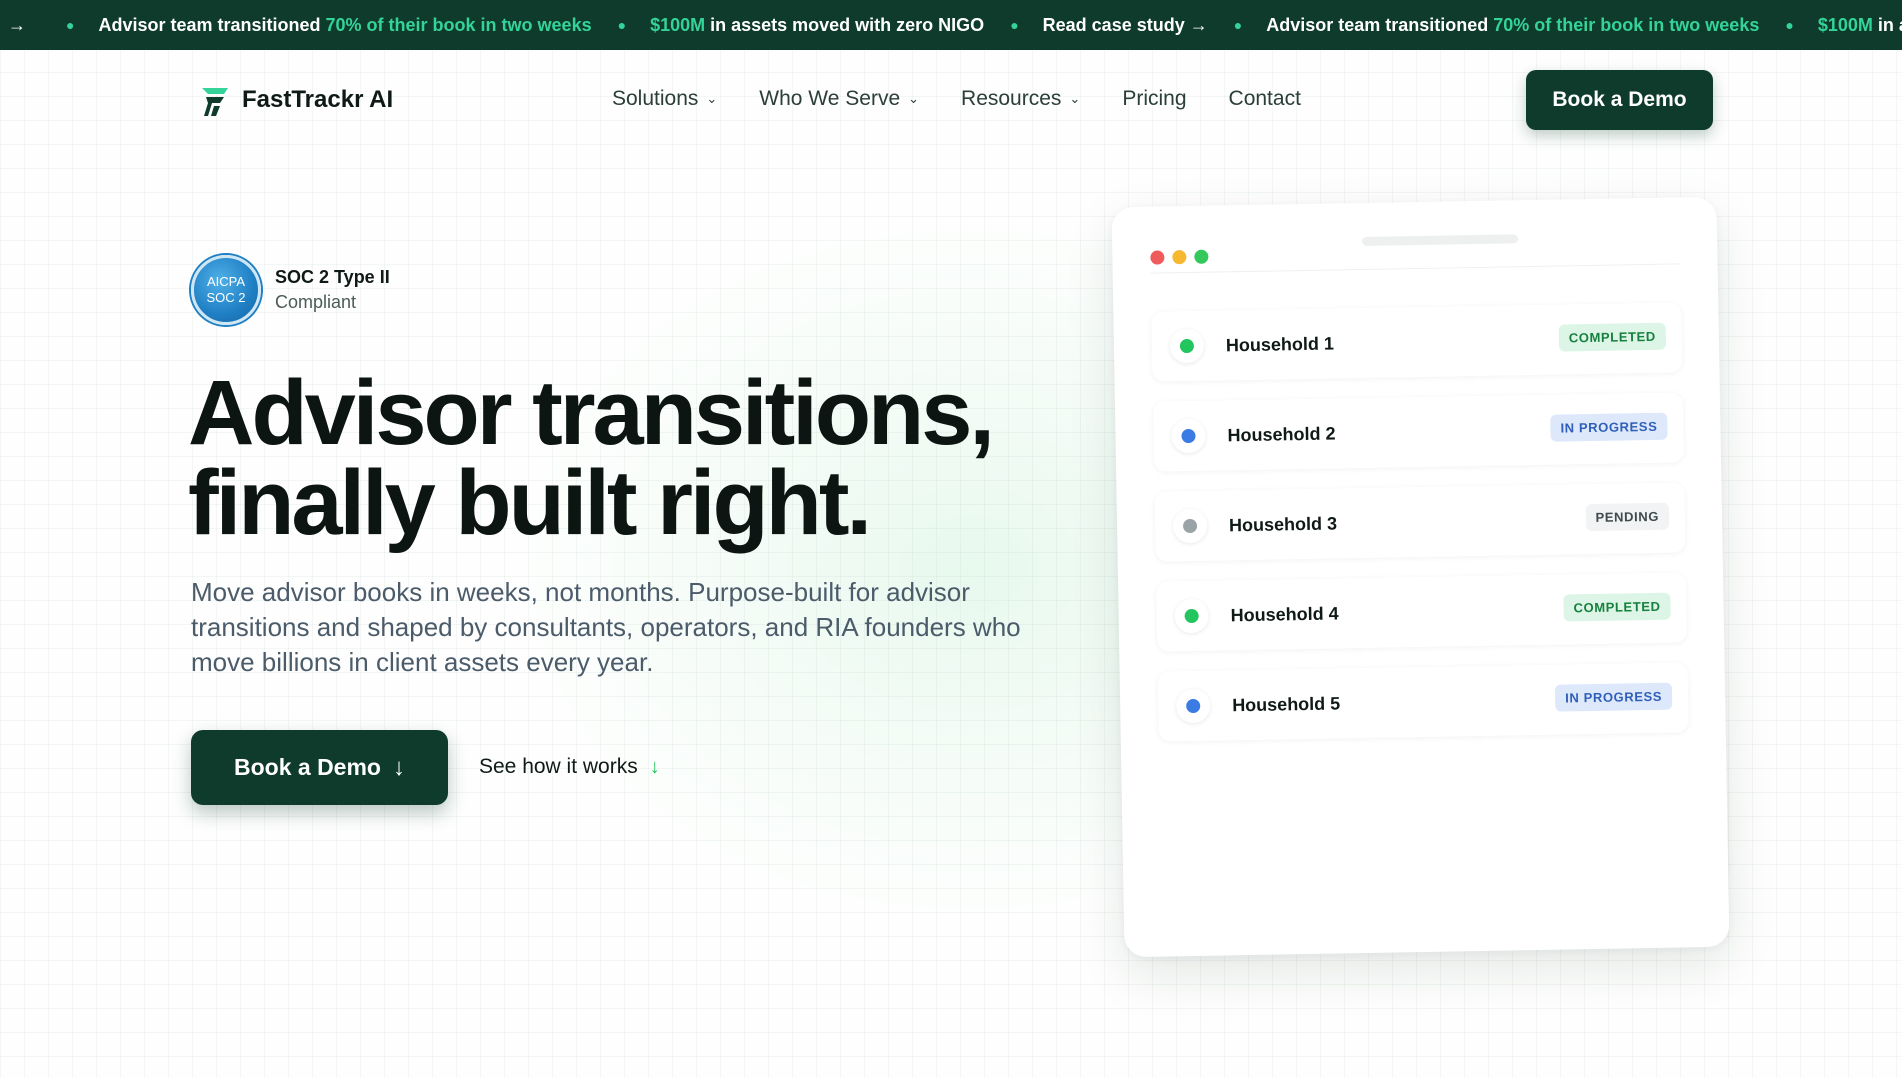 This screenshot has width=1902, height=1078. What do you see at coordinates (319, 767) in the screenshot?
I see `hero-book-demo-button: Book a Demo ↓` at bounding box center [319, 767].